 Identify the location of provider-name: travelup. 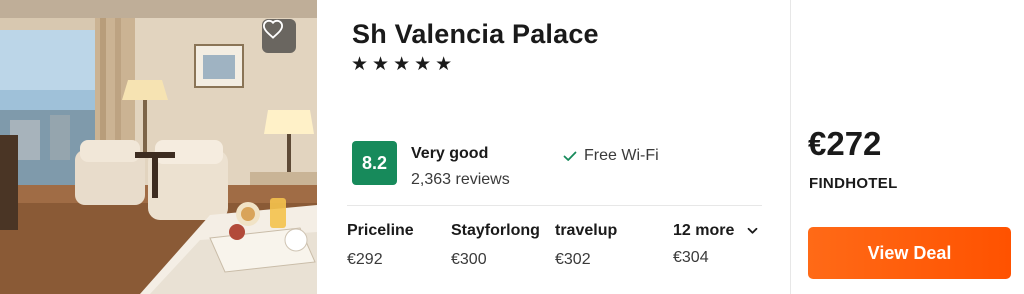
(586, 230).